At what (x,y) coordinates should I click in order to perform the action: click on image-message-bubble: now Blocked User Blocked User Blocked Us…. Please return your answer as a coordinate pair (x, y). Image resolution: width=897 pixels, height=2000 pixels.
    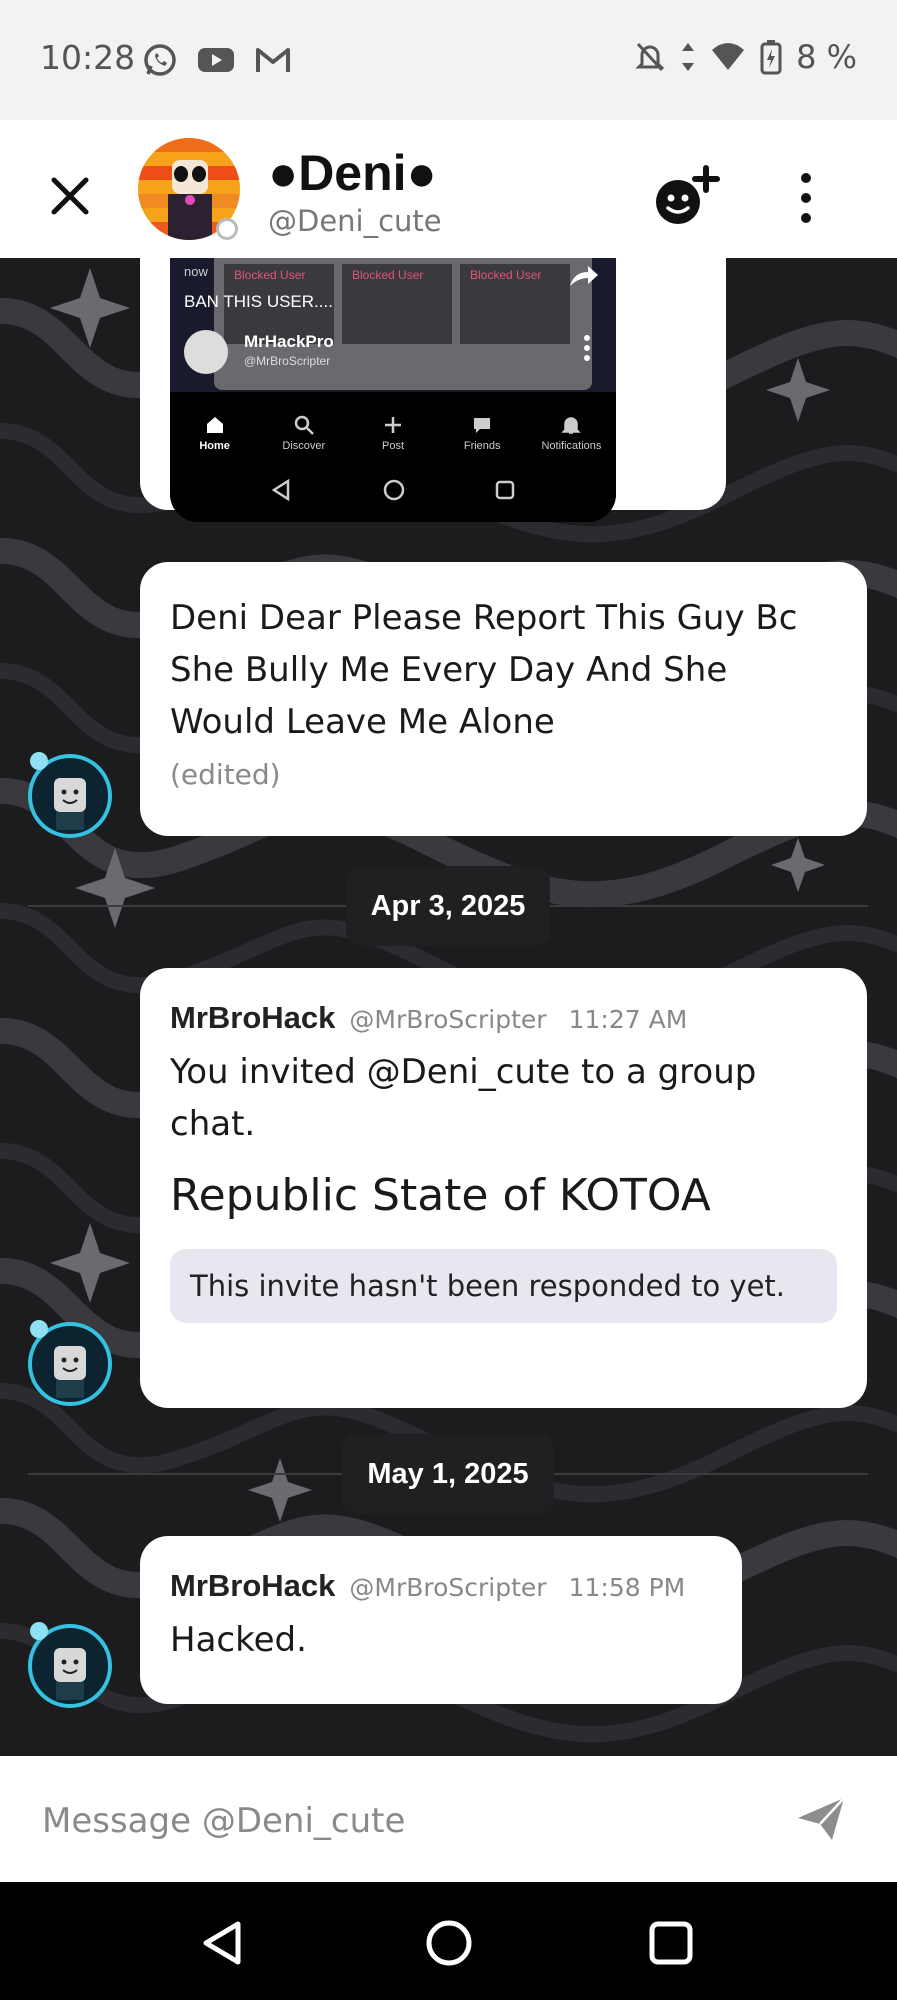
    Looking at the image, I should click on (433, 390).